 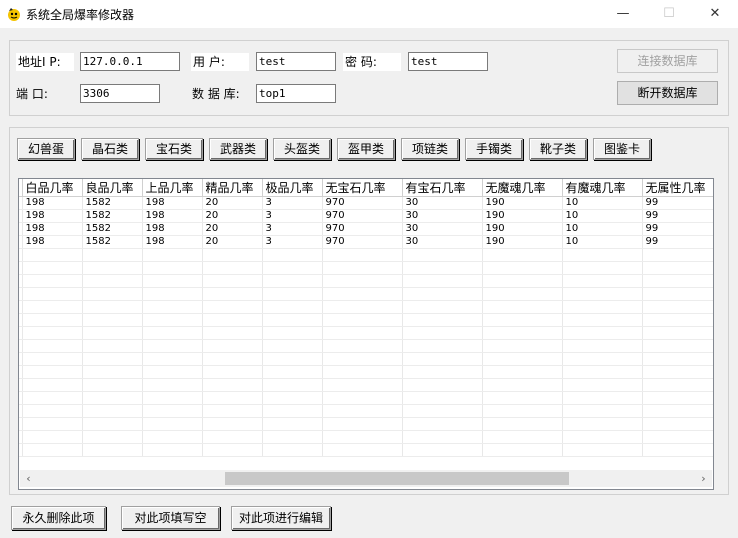 I want to click on category-button-boots: 靴子类, so click(x=558, y=149).